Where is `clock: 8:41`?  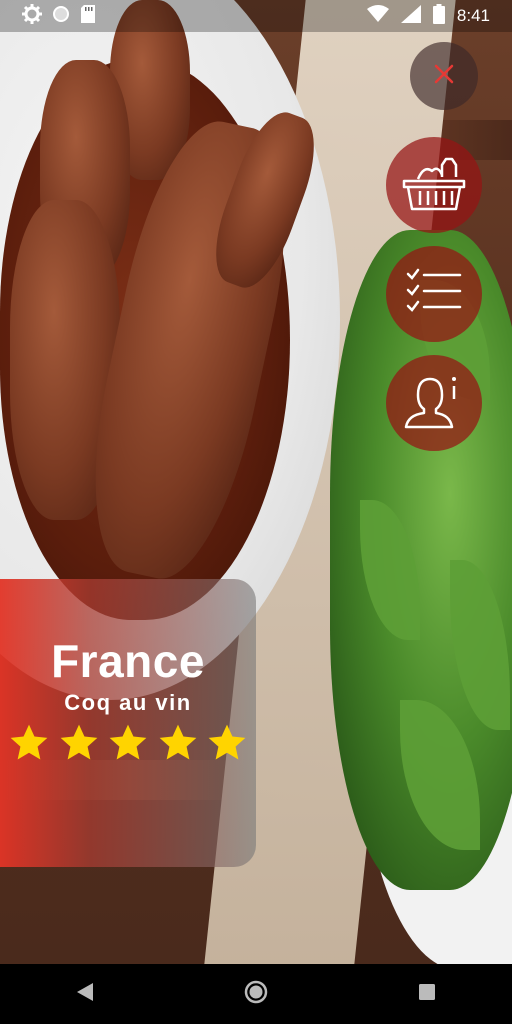
clock: 8:41 is located at coordinates (473, 15).